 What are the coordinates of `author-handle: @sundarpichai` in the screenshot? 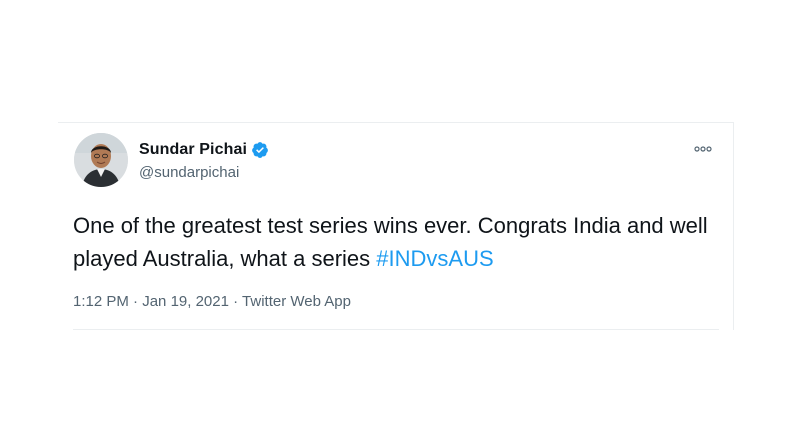 It's located at (189, 172).